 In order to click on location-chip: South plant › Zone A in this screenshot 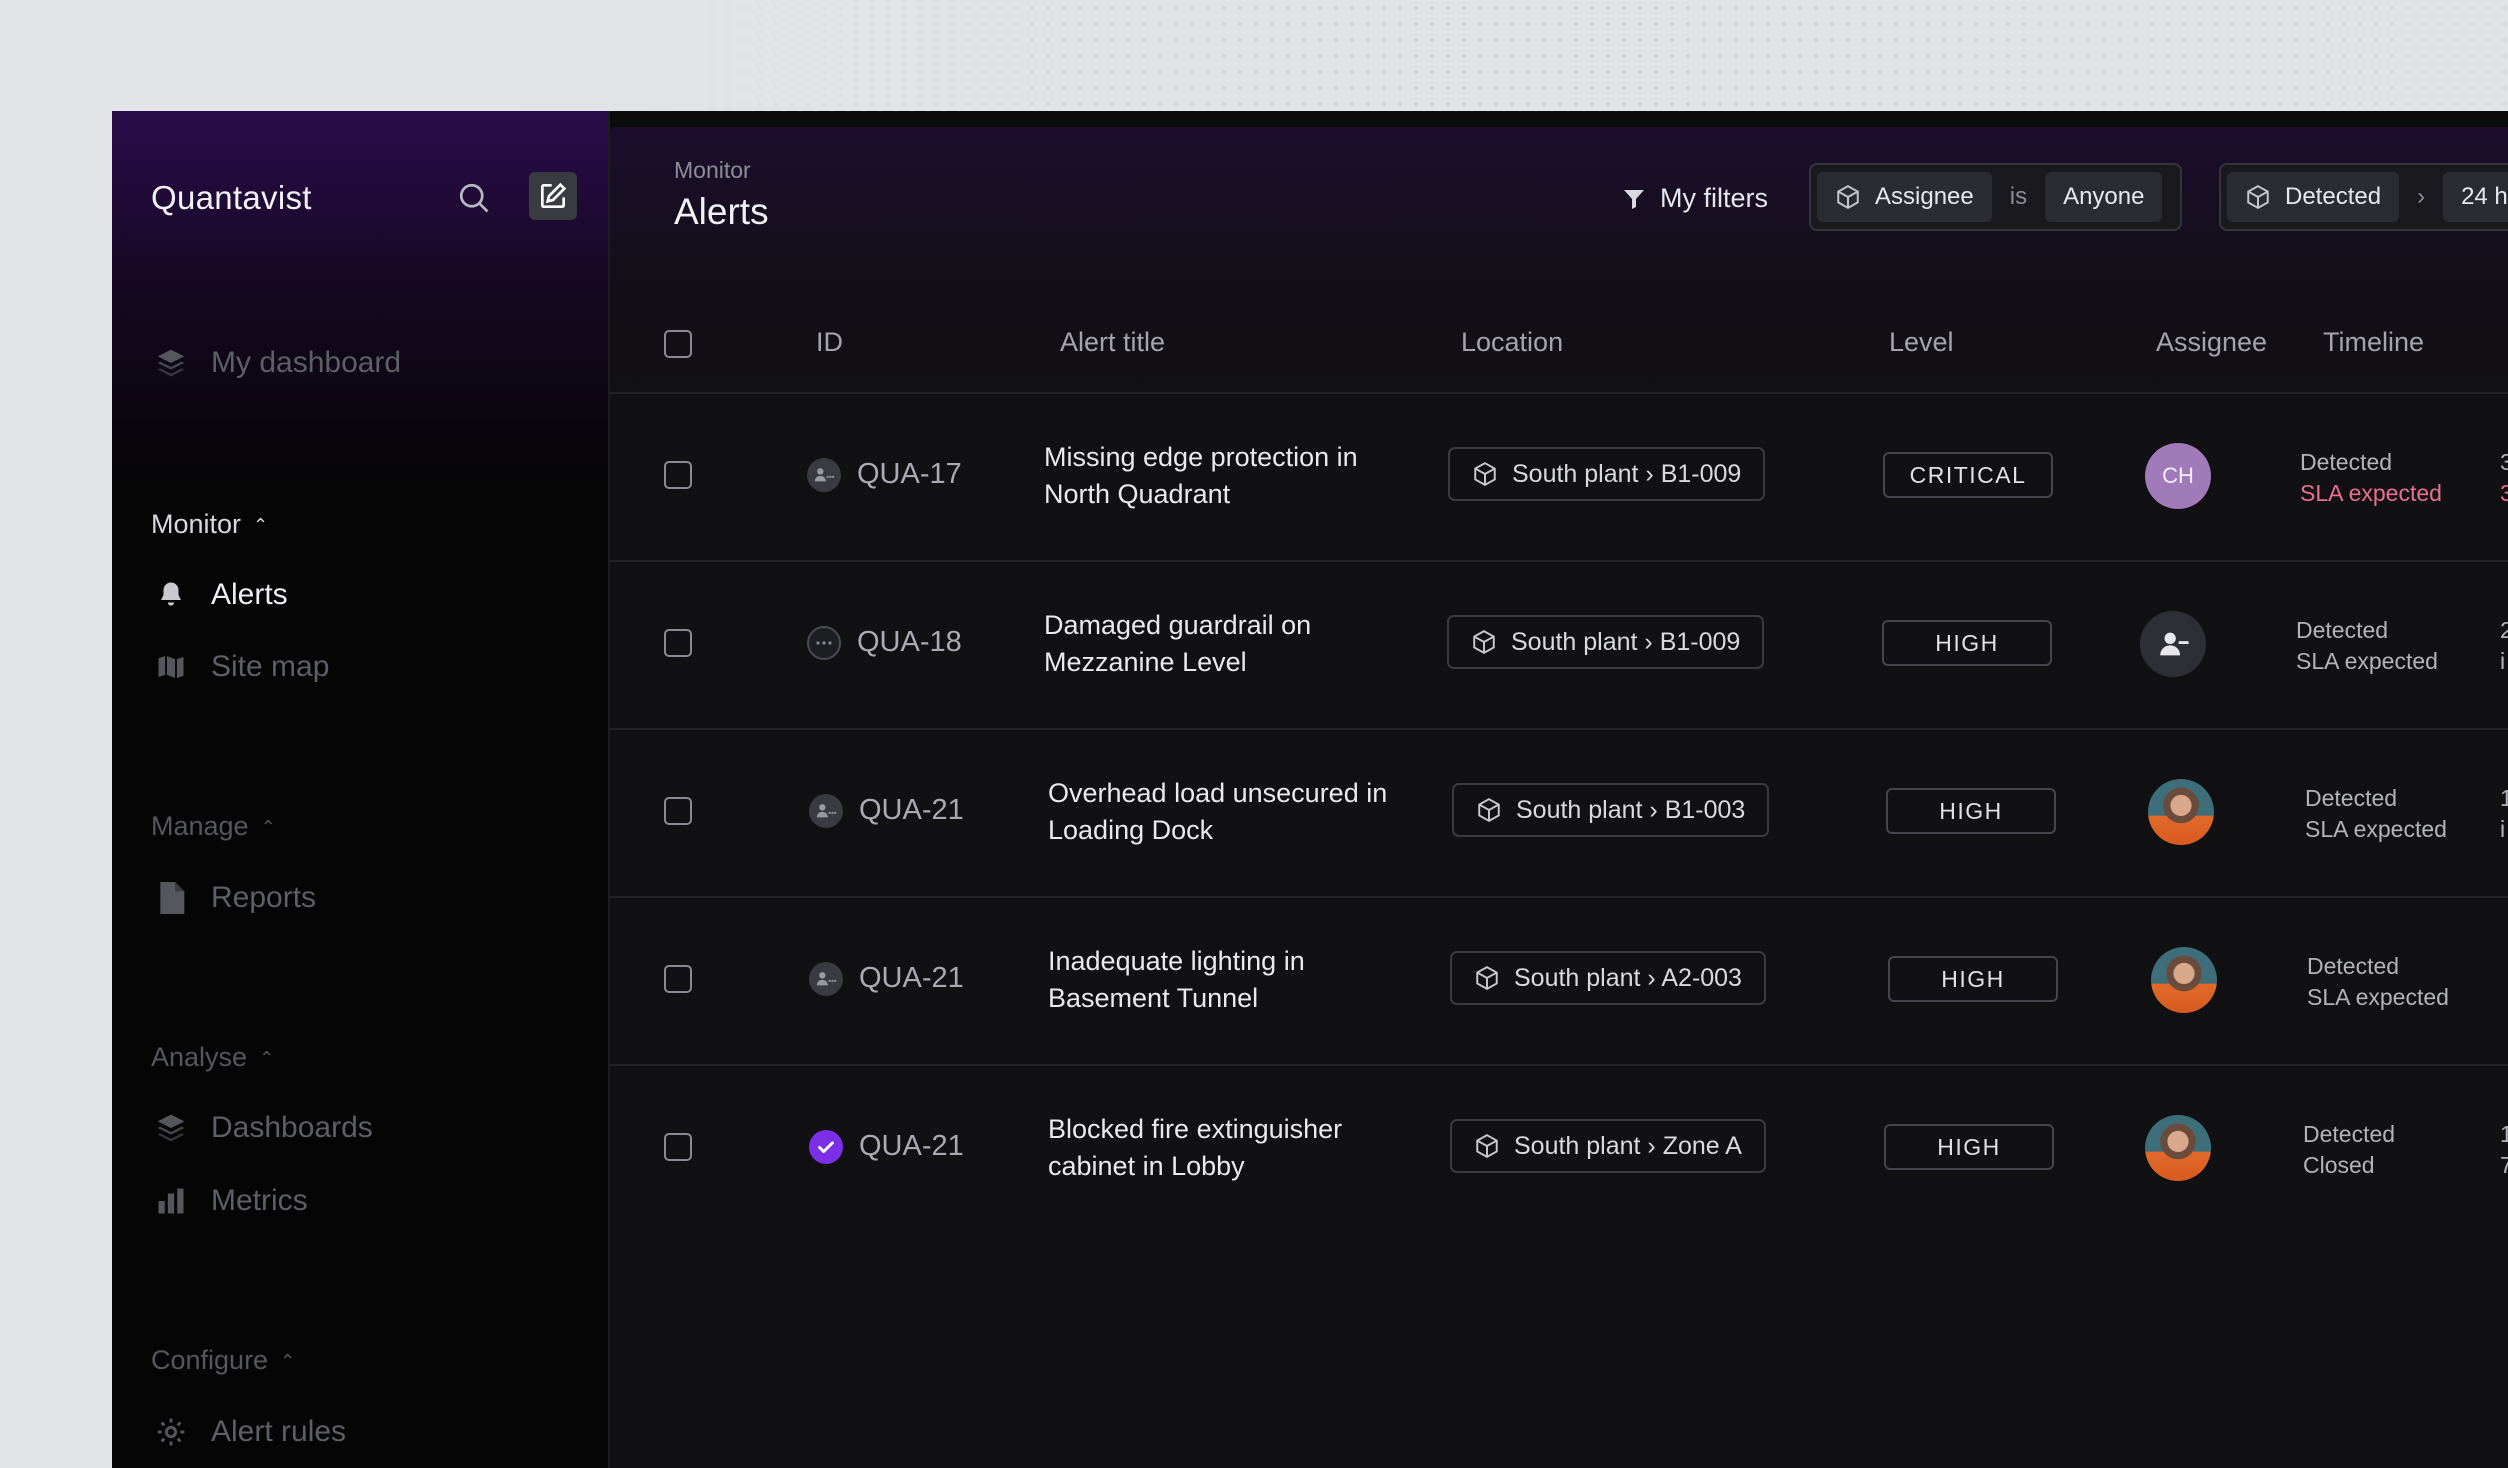, I will do `click(1608, 1146)`.